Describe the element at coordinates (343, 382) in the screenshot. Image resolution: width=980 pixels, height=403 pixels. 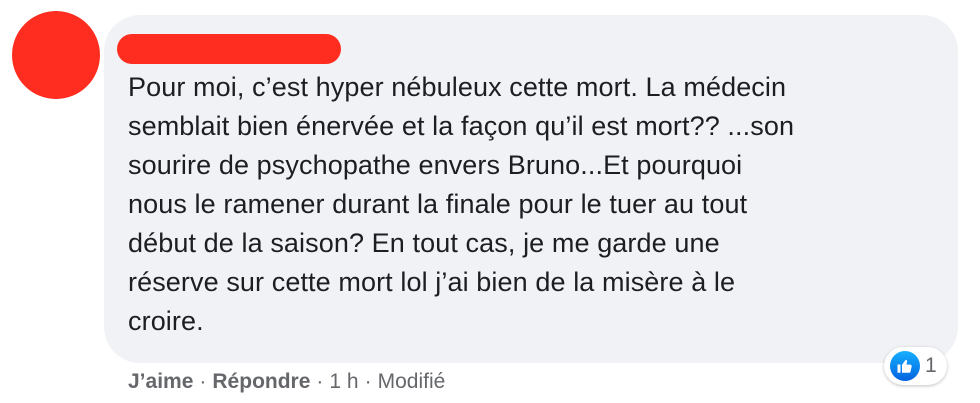
I see `timestamp-link: 1 h` at that location.